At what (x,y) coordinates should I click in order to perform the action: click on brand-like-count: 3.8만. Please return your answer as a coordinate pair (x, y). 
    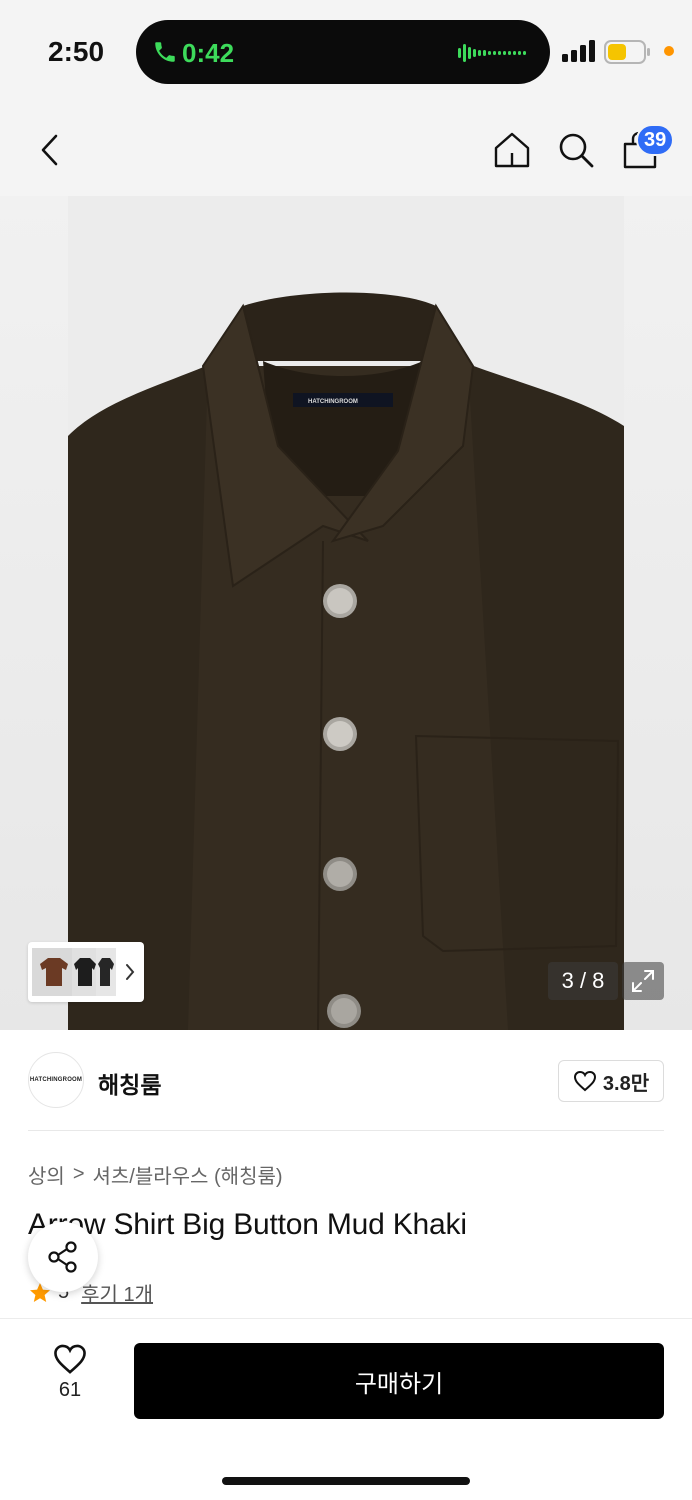
    Looking at the image, I should click on (626, 1083).